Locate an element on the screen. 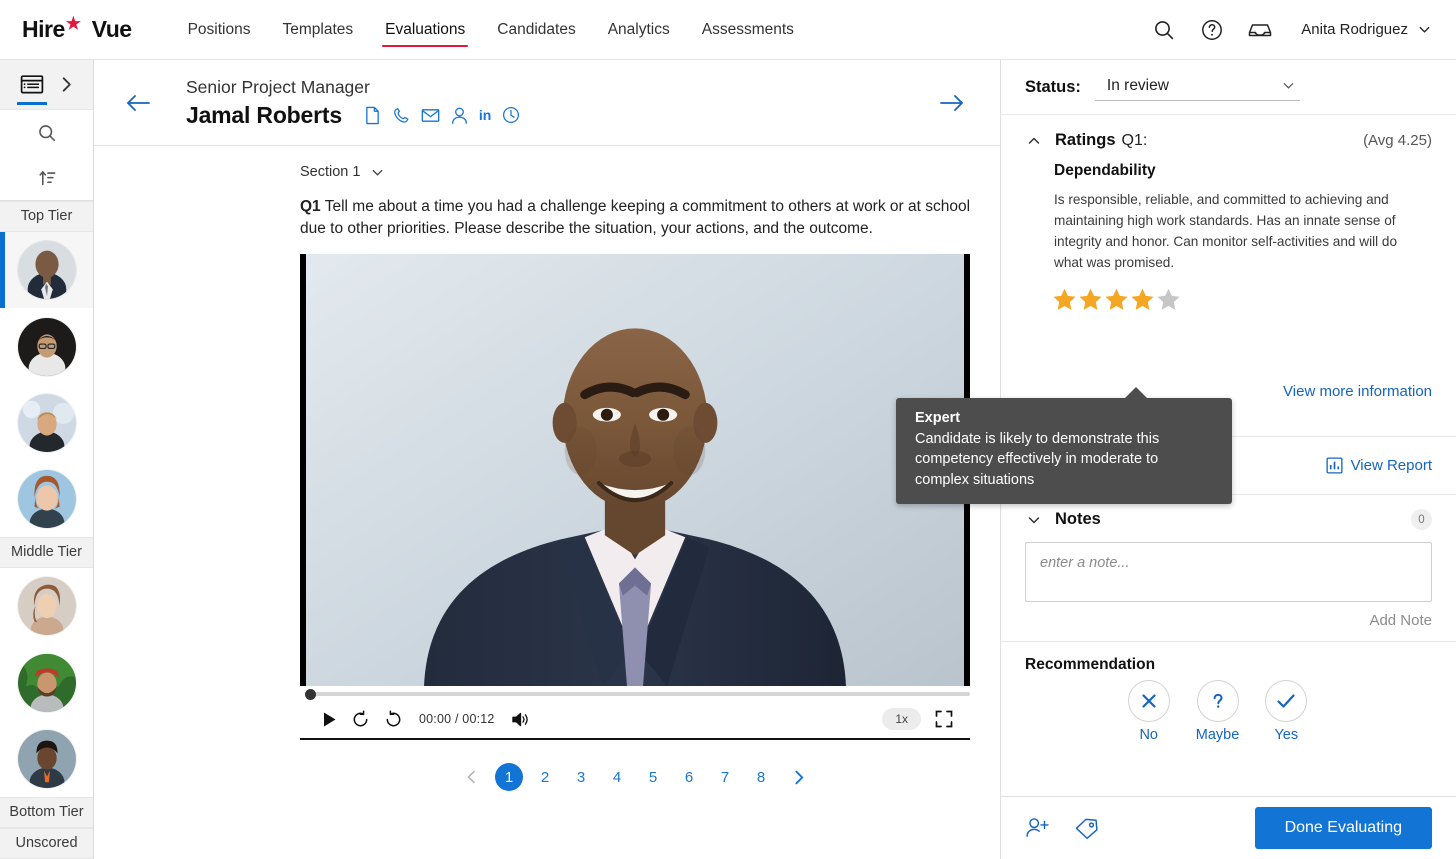  video-progress-bar is located at coordinates (635, 694).